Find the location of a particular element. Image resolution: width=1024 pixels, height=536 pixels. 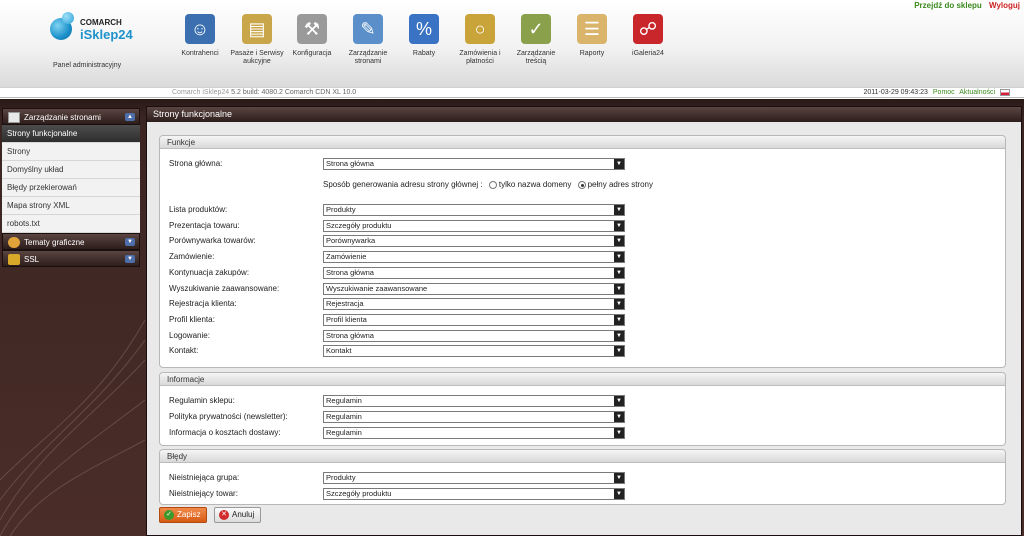

sidebar-section-ssl: SSL ▼ is located at coordinates (71, 258).